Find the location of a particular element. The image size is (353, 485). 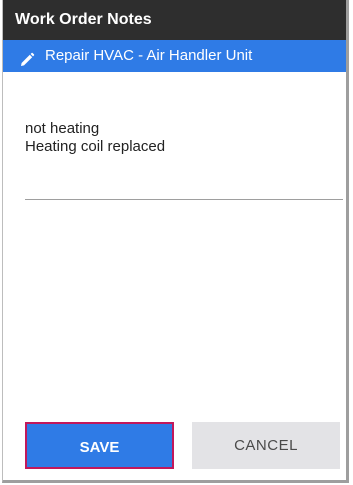

notes-textarea is located at coordinates (184, 160).